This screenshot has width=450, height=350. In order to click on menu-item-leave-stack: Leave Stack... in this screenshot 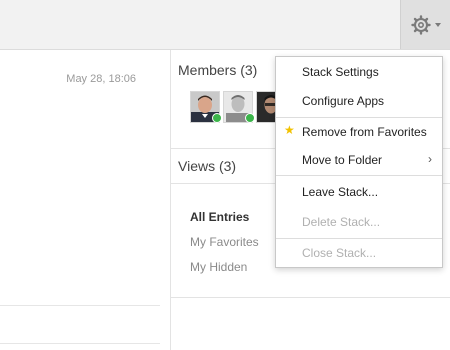, I will do `click(359, 192)`.